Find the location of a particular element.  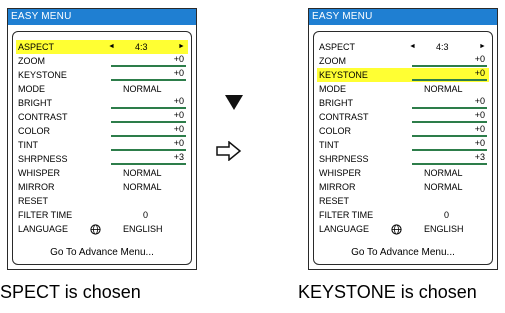

mode-value: NORMAL is located at coordinates (142, 89).